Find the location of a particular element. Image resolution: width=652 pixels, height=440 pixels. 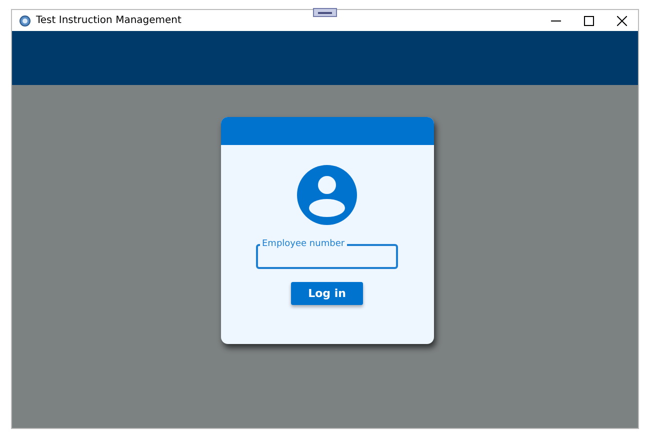

login-button: Log in is located at coordinates (327, 293).